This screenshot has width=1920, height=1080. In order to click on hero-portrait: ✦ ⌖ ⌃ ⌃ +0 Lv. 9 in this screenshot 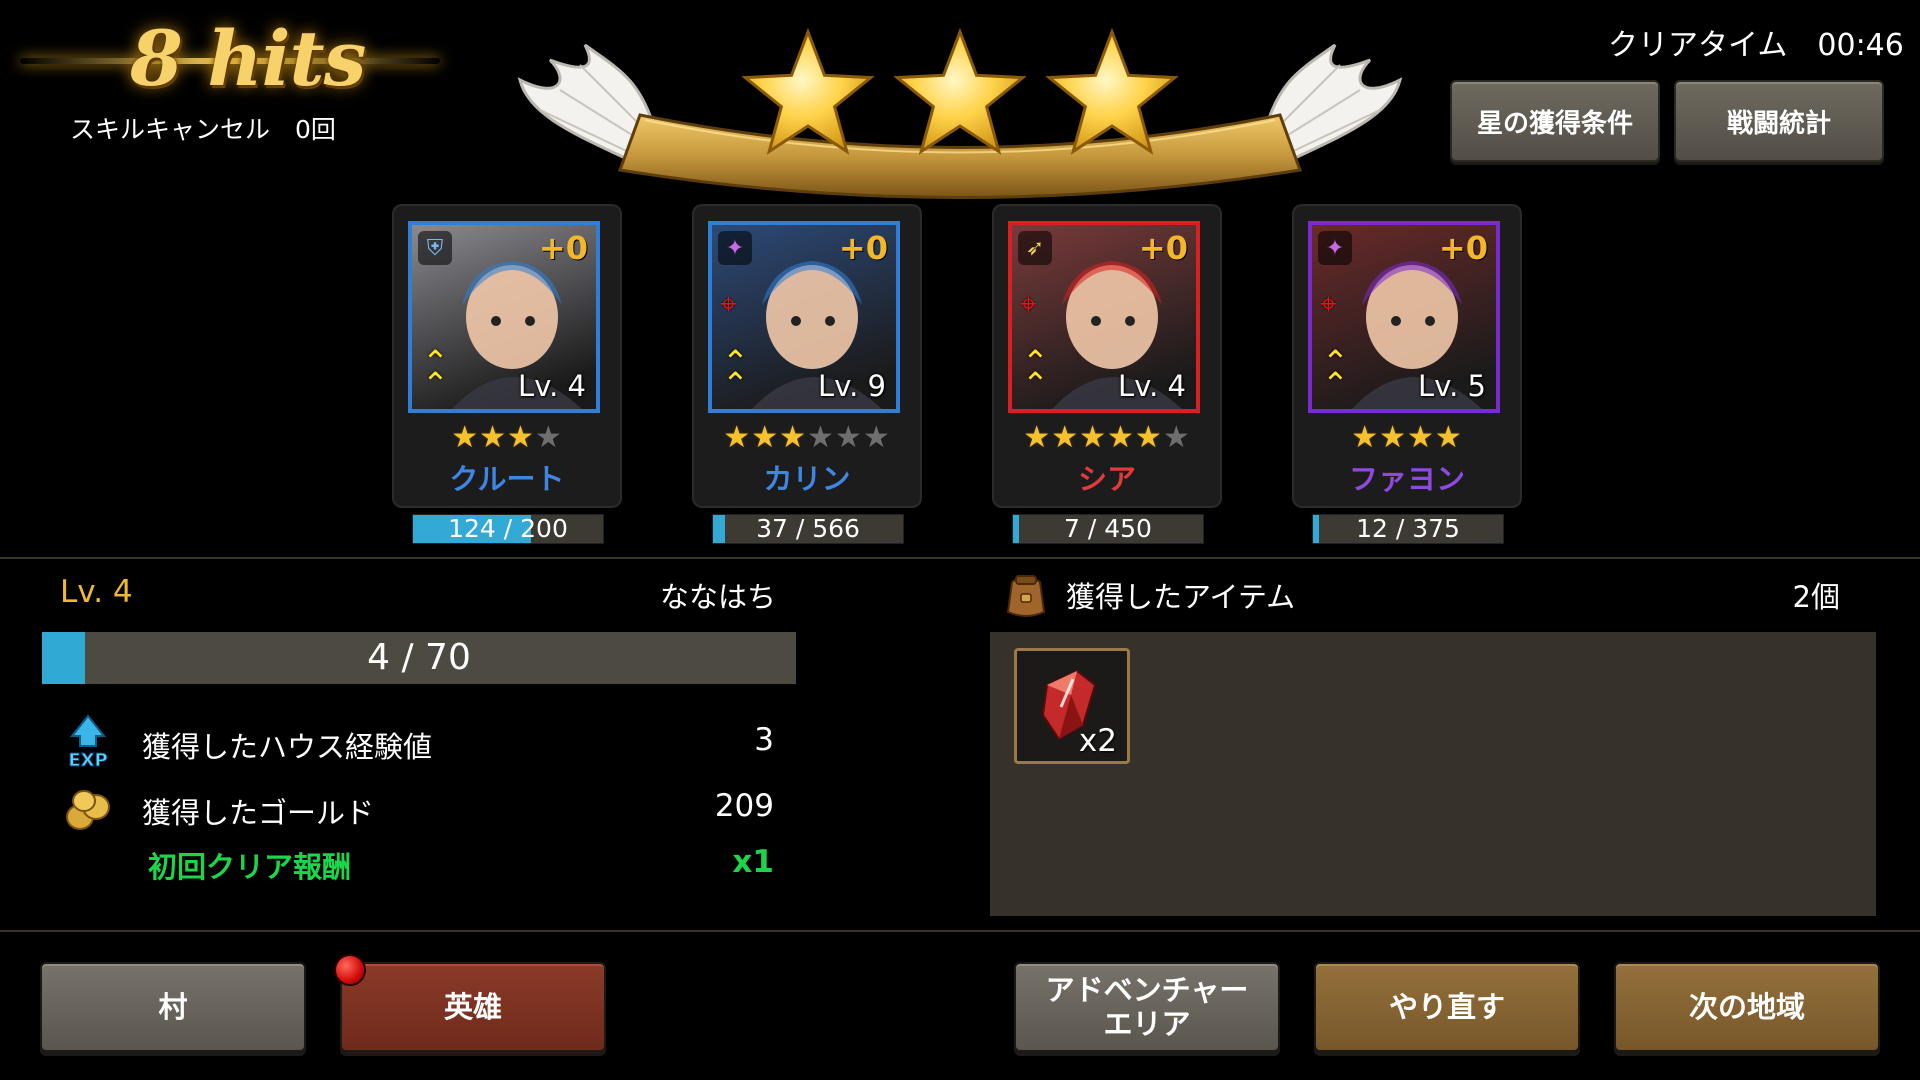, I will do `click(804, 317)`.